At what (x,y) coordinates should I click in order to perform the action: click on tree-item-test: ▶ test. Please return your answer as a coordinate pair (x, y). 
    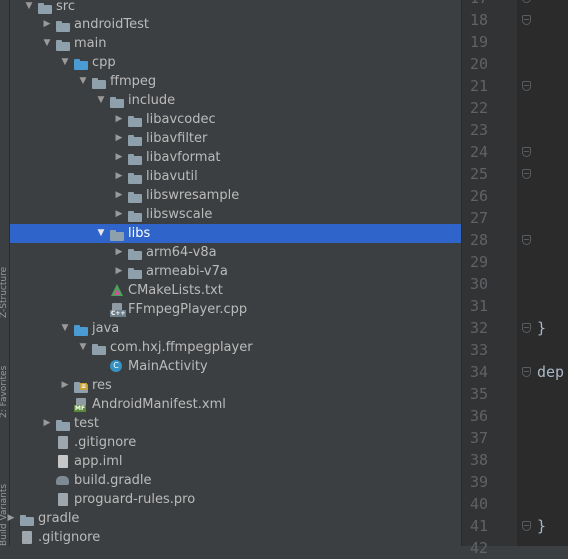
    Looking at the image, I should click on (235, 423).